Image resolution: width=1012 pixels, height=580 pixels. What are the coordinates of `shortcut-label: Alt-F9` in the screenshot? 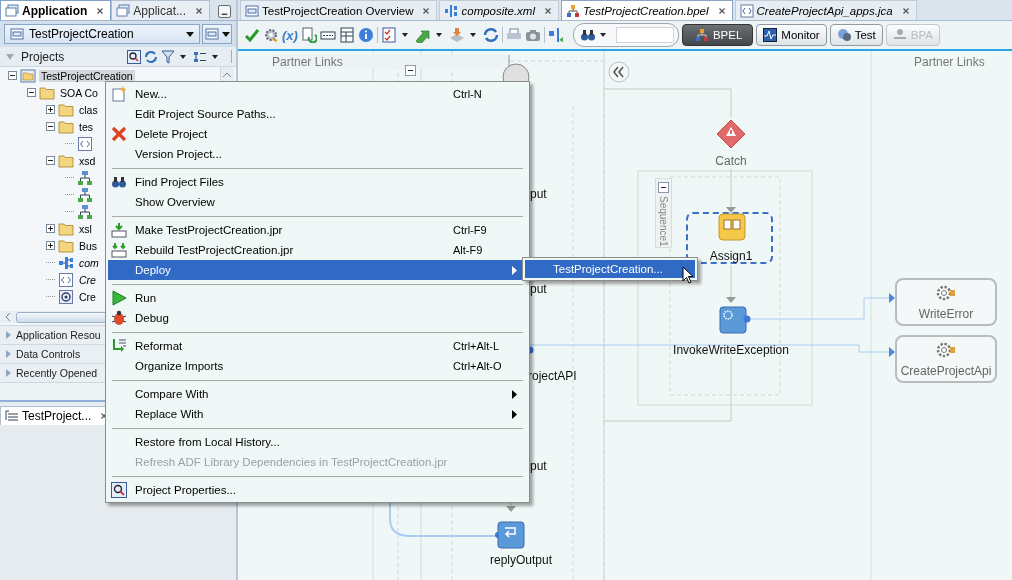 It's located at (468, 250).